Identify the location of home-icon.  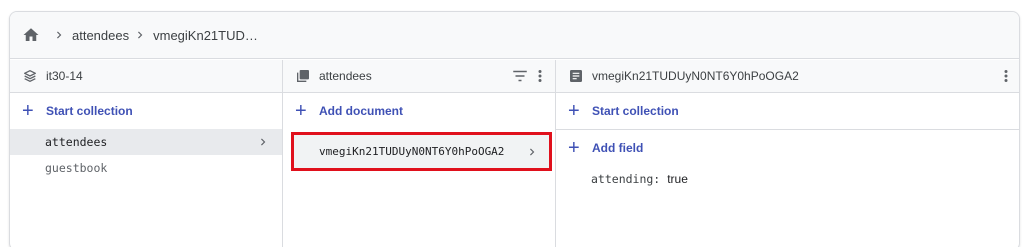
(31, 35).